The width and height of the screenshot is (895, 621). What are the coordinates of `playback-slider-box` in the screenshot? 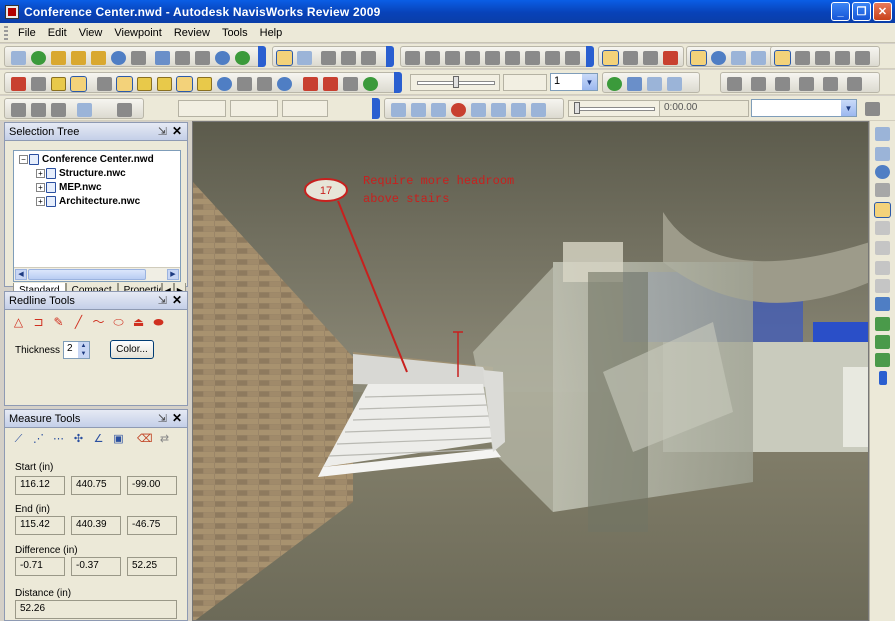 It's located at (614, 108).